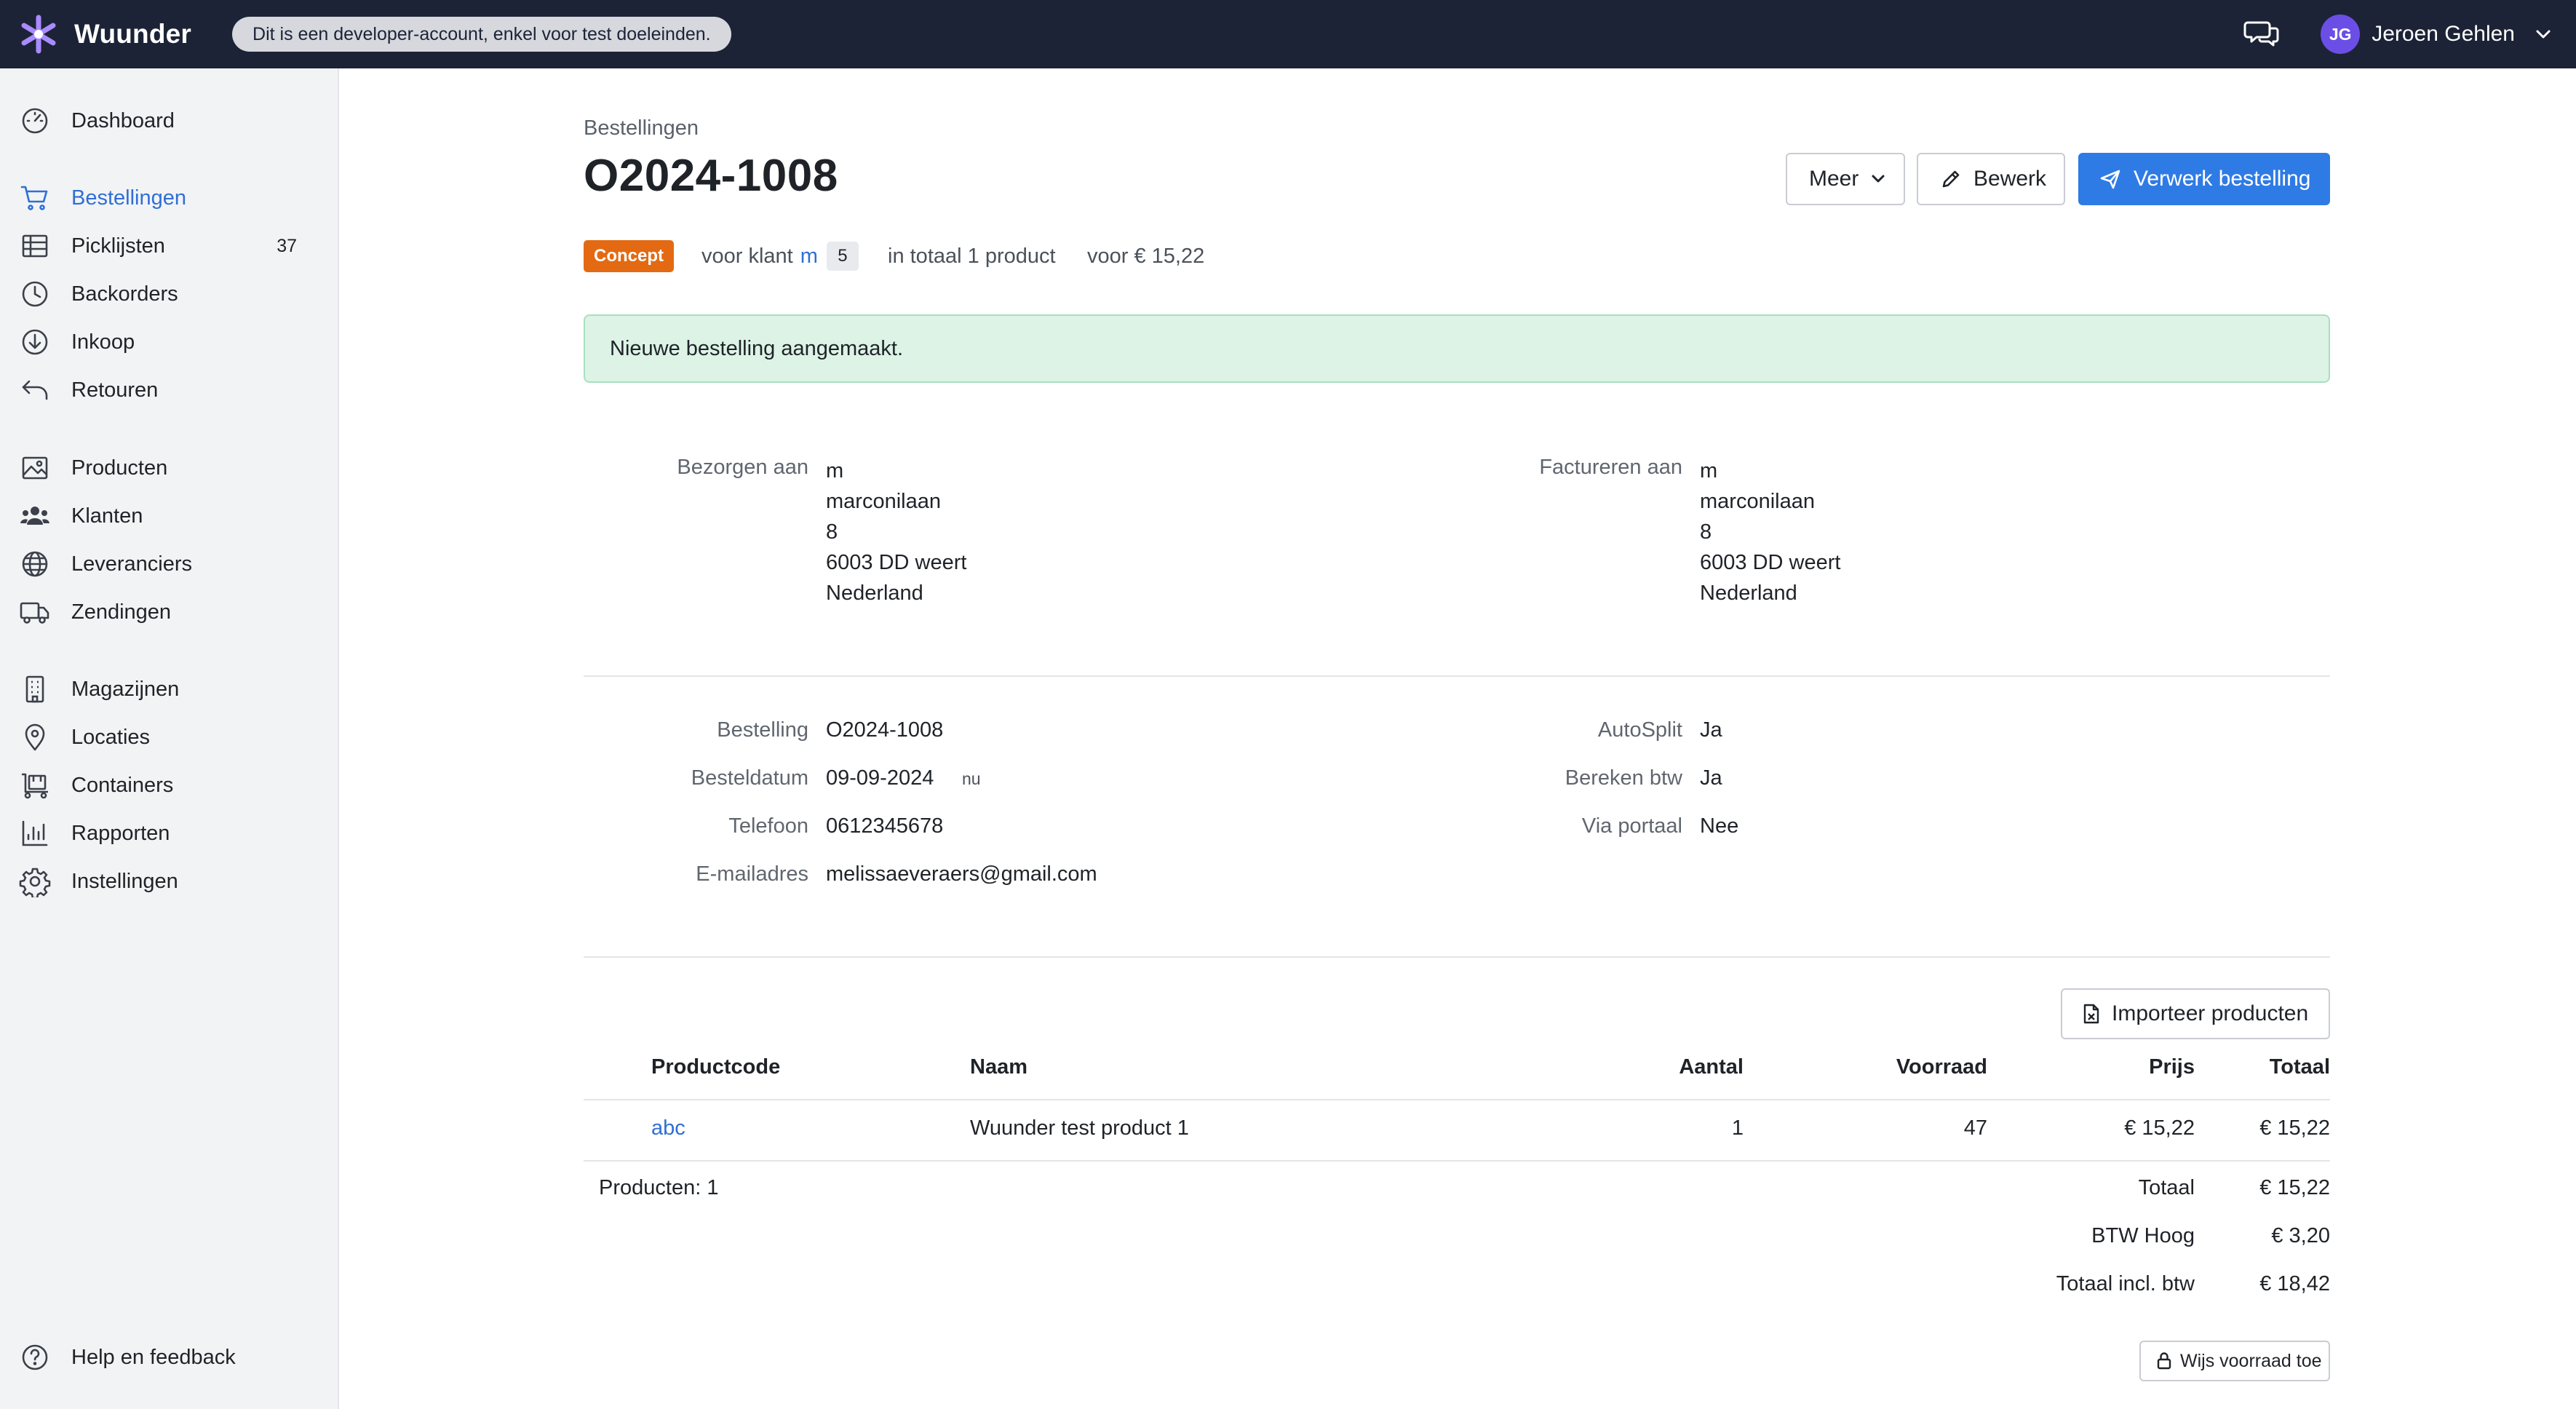 The image size is (2576, 1409). What do you see at coordinates (1623, 778) in the screenshot?
I see `calculate-vat-label: Bereken btw` at bounding box center [1623, 778].